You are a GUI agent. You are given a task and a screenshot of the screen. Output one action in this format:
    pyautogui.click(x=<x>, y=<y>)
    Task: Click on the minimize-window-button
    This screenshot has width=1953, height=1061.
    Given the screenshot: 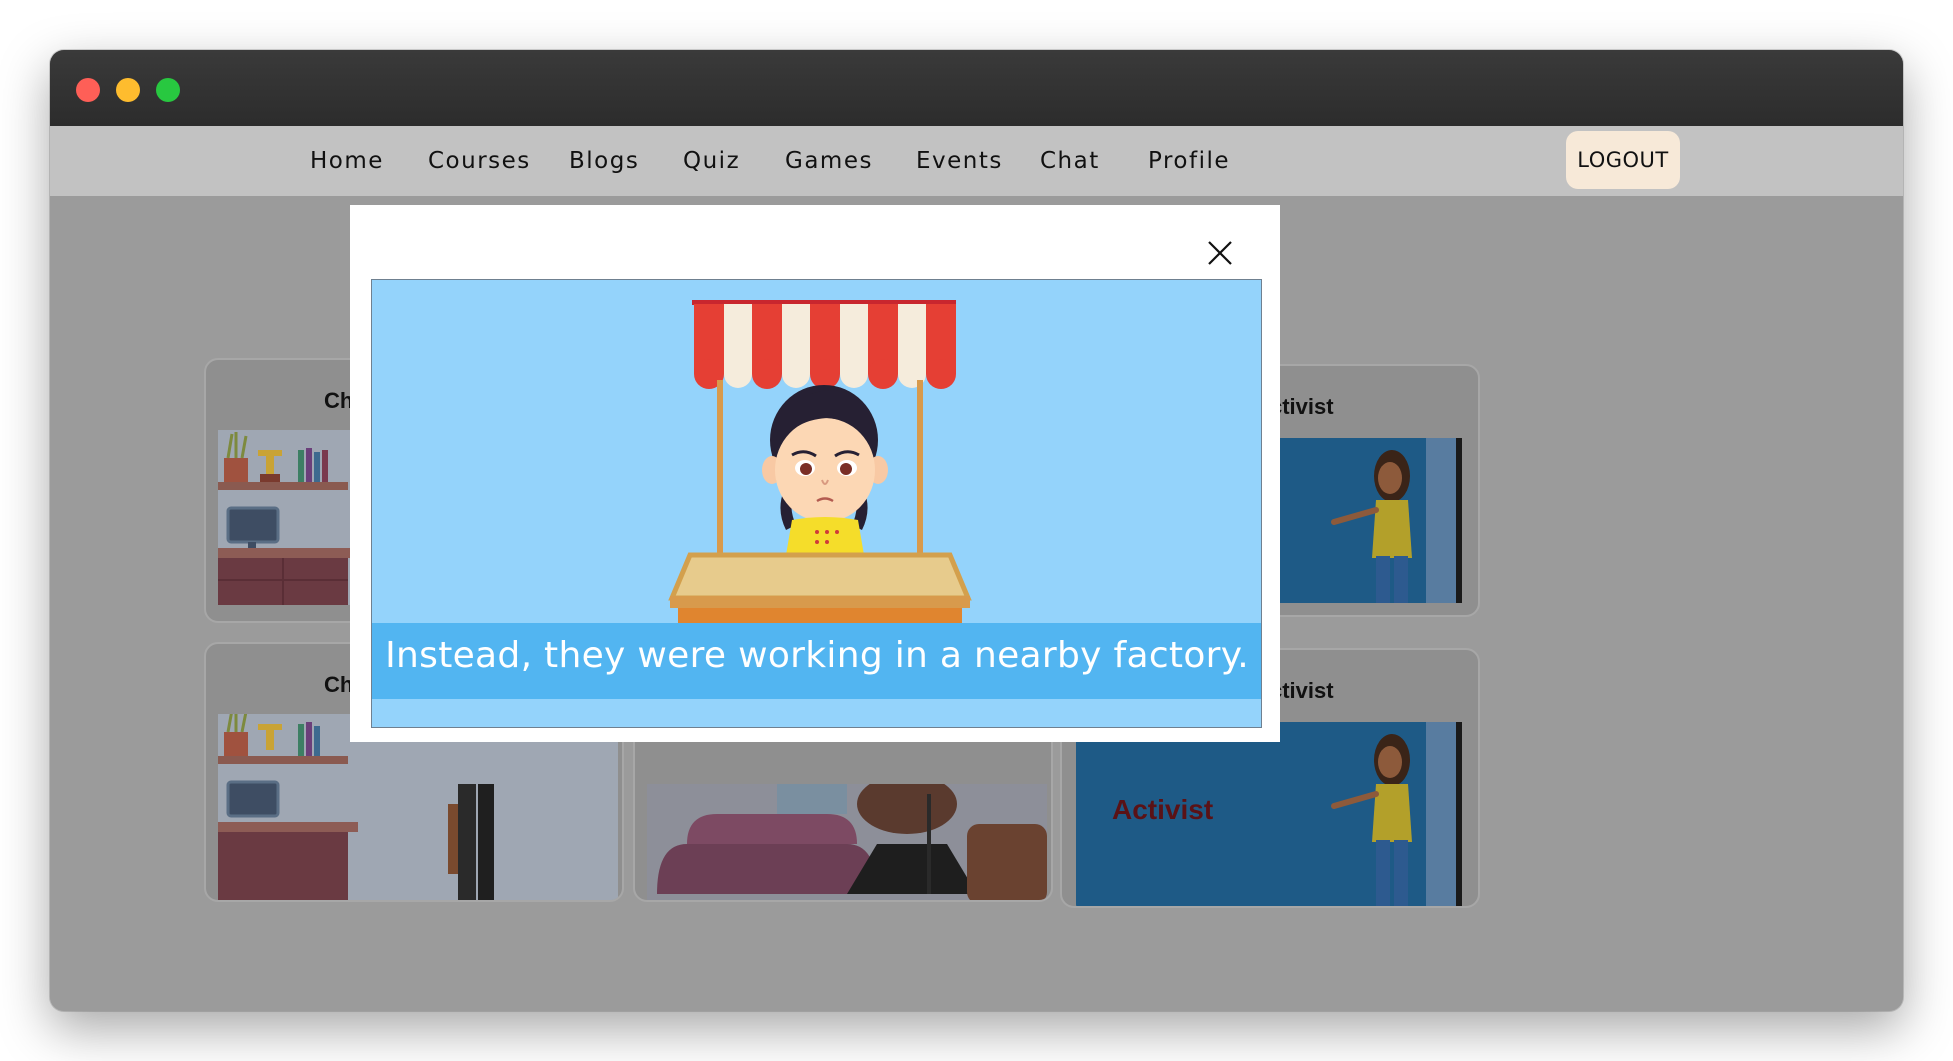 What is the action you would take?
    pyautogui.click(x=128, y=90)
    